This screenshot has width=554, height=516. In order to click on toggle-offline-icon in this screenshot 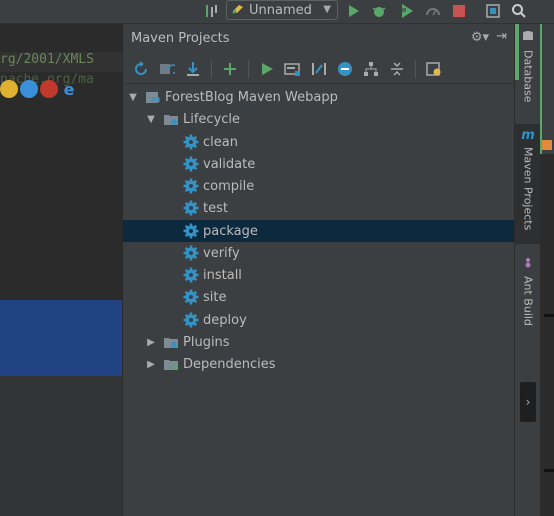, I will do `click(319, 69)`.